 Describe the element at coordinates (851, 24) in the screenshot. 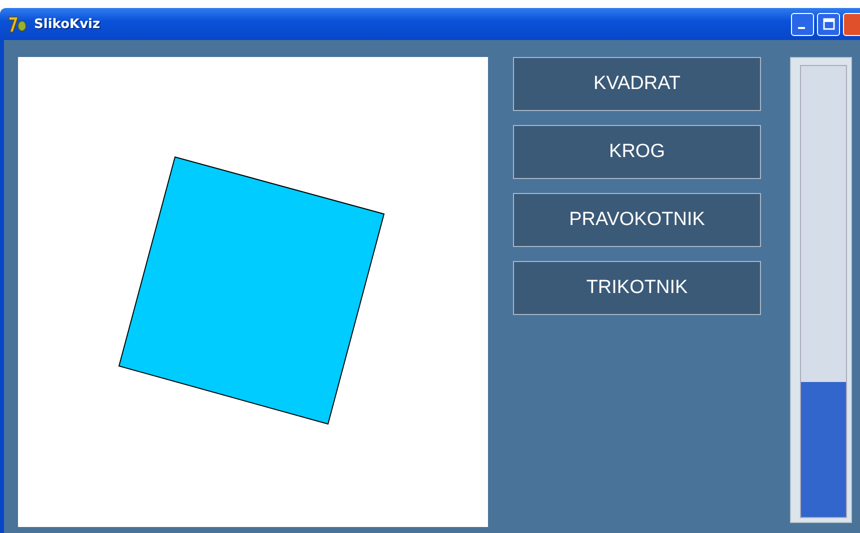

I see `close-button` at that location.